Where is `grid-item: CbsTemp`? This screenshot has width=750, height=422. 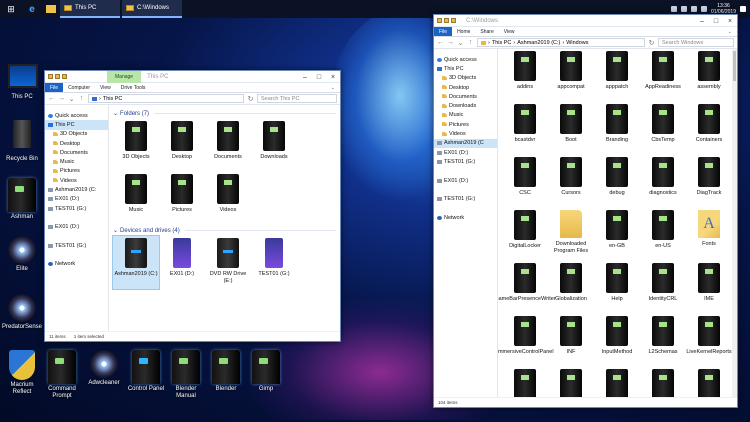
grid-item: CbsTemp is located at coordinates (663, 128).